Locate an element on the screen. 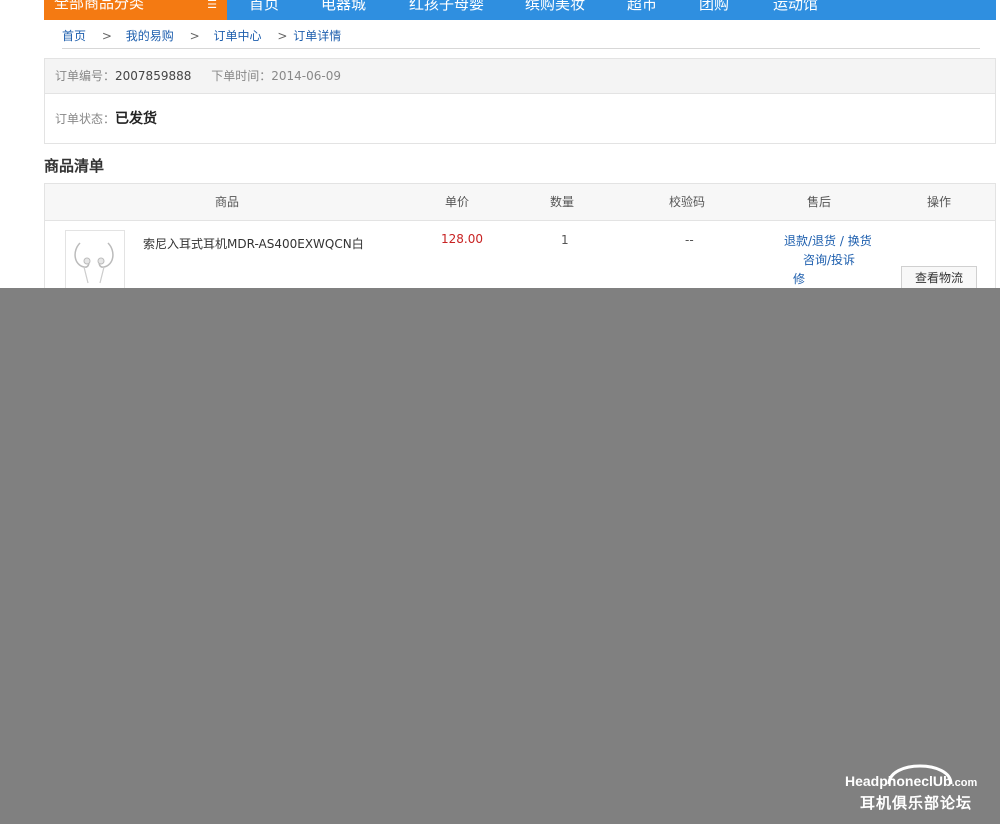 Image resolution: width=1000 pixels, height=824 pixels. breadcrumb-my-account: 我的易购 is located at coordinates (150, 36).